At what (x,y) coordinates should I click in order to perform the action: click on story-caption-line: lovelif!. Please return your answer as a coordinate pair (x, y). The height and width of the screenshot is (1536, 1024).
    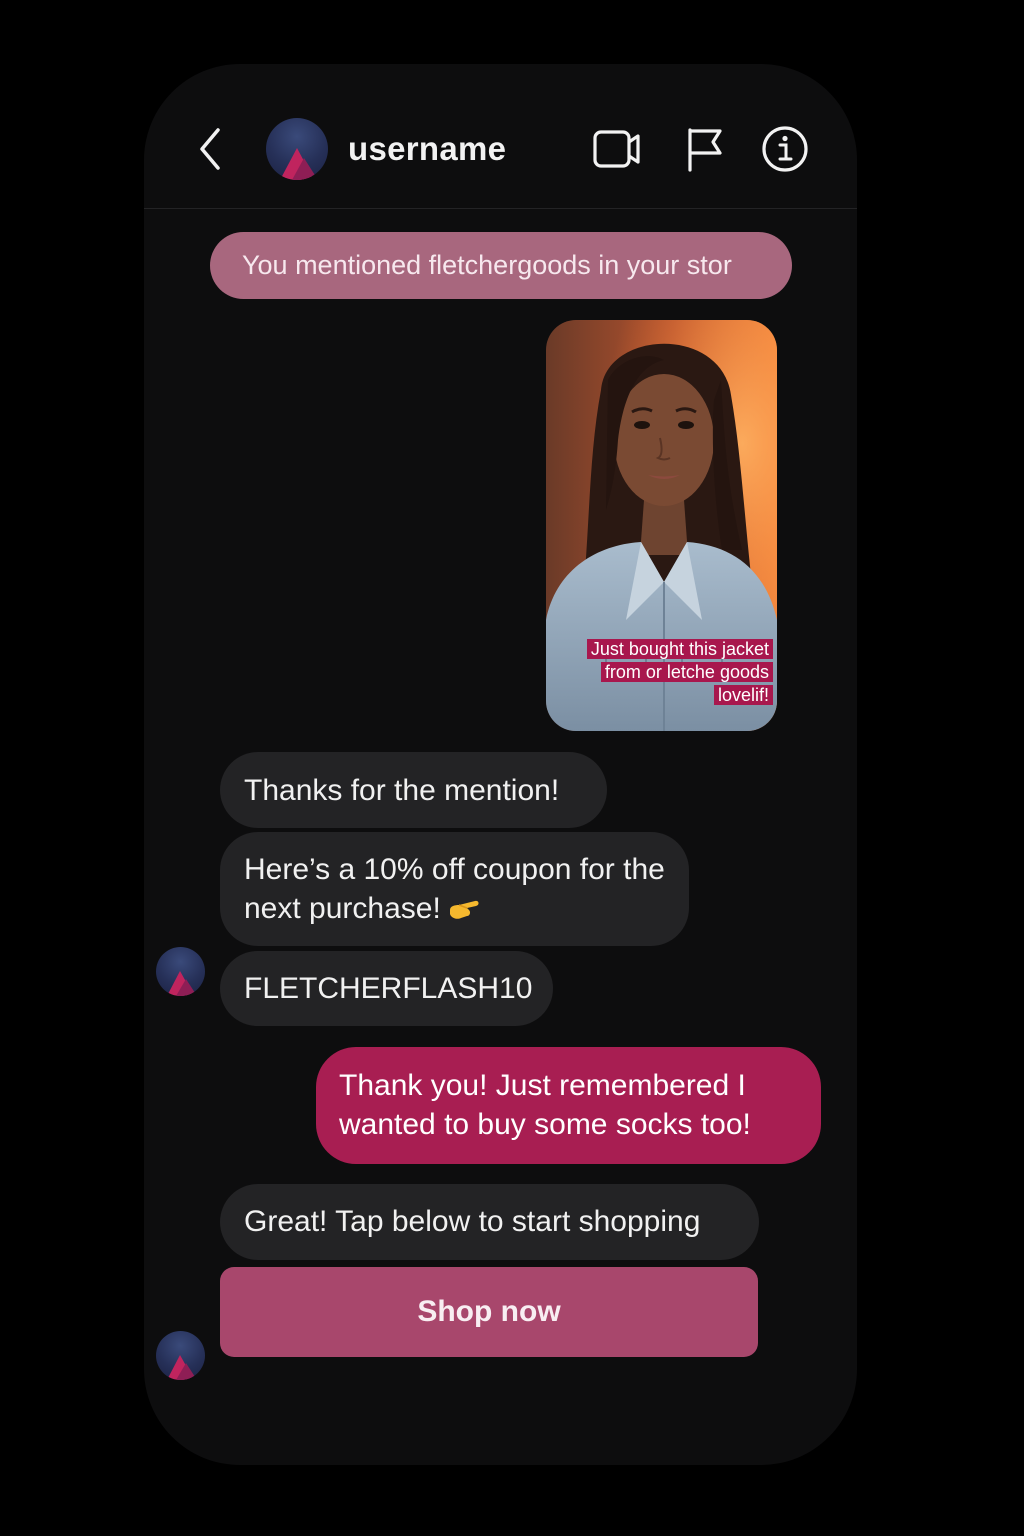
    Looking at the image, I should click on (743, 695).